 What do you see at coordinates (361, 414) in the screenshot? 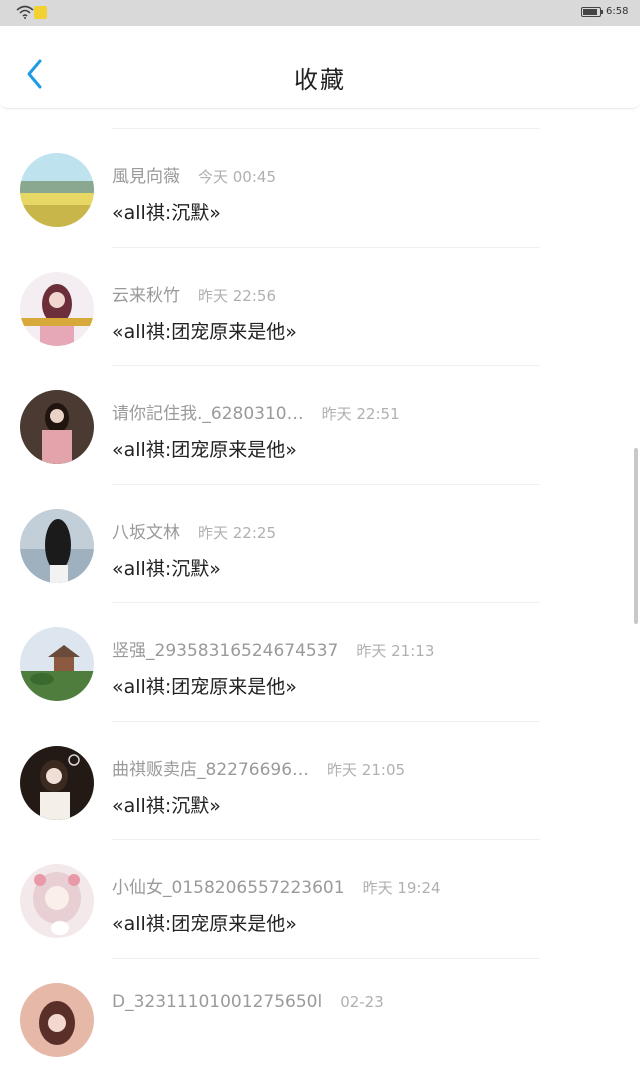
I see `item-time: 昨天 22:51` at bounding box center [361, 414].